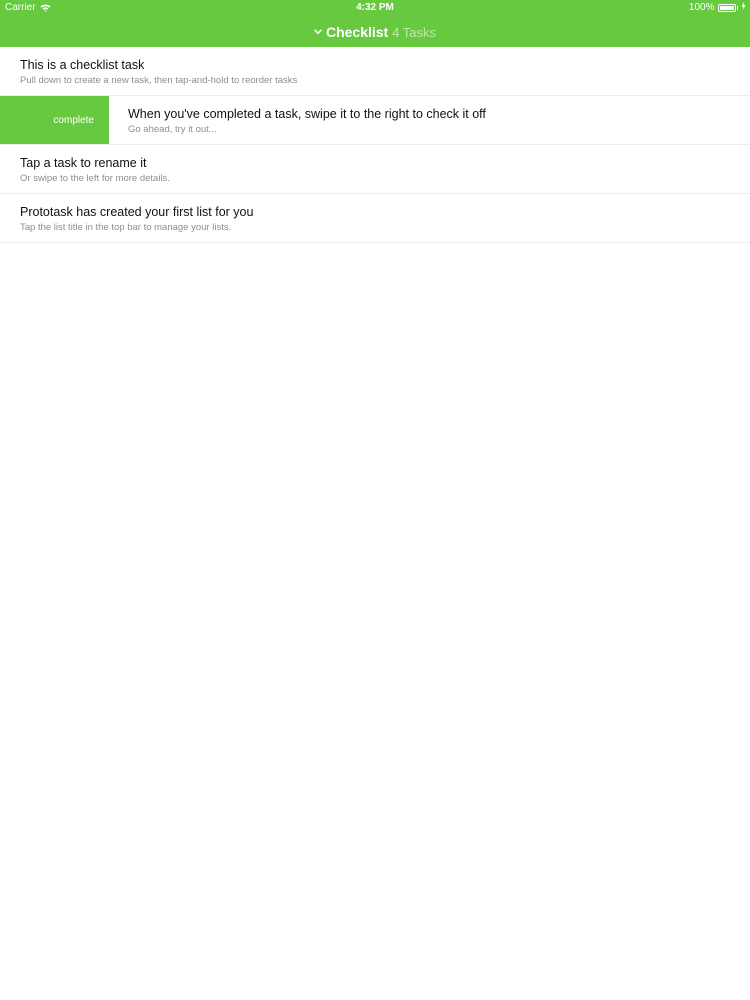 Image resolution: width=750 pixels, height=1000 pixels. Describe the element at coordinates (73, 120) in the screenshot. I see `complete-label: complete` at that location.